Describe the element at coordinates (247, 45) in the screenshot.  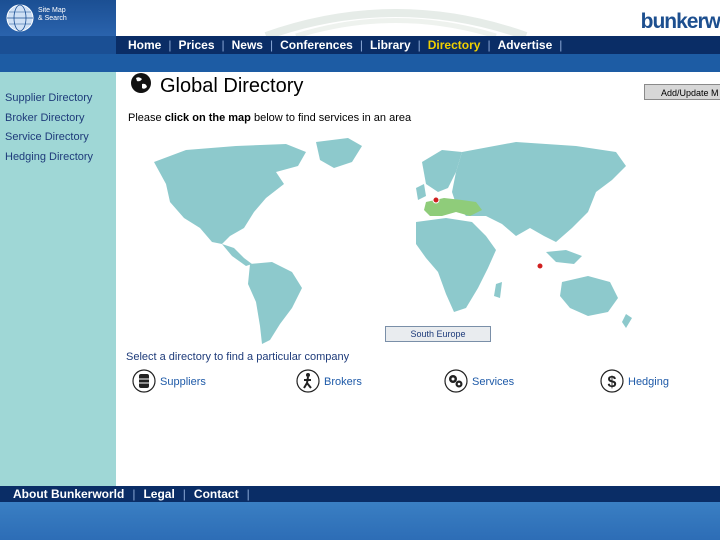
I see `nav-news: News` at that location.